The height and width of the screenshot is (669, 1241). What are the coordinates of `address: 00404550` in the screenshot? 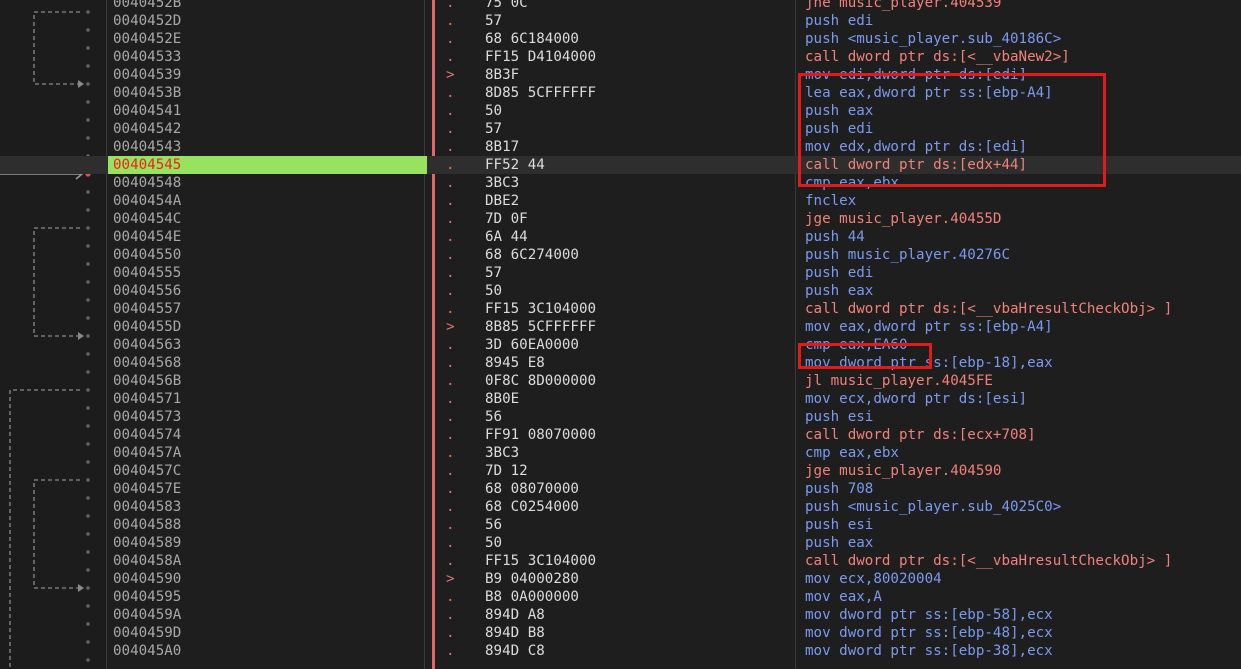 It's located at (147, 255).